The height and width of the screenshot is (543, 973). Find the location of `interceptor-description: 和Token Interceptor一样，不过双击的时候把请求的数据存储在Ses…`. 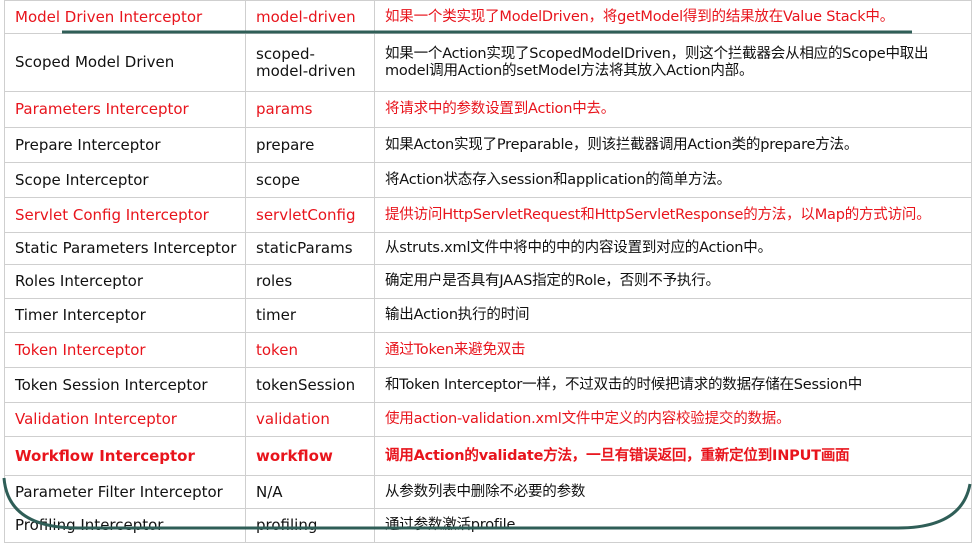

interceptor-description: 和Token Interceptor一样，不过双击的时候把请求的数据存储在Ses… is located at coordinates (673, 385).